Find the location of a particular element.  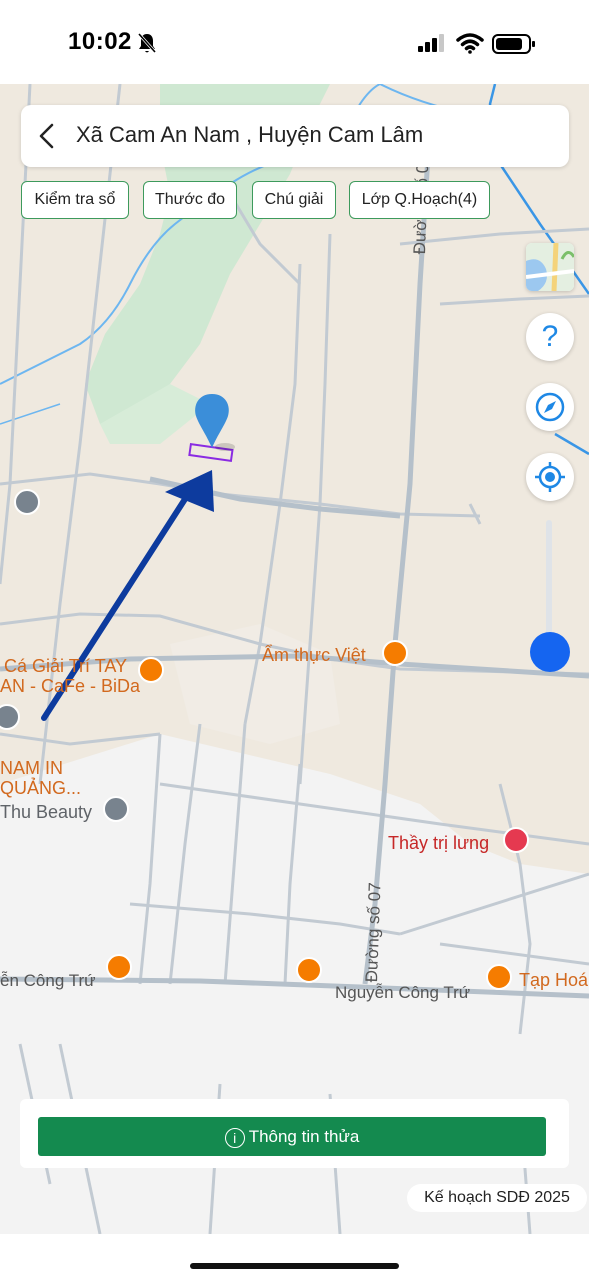

signal-icon is located at coordinates (431, 43).